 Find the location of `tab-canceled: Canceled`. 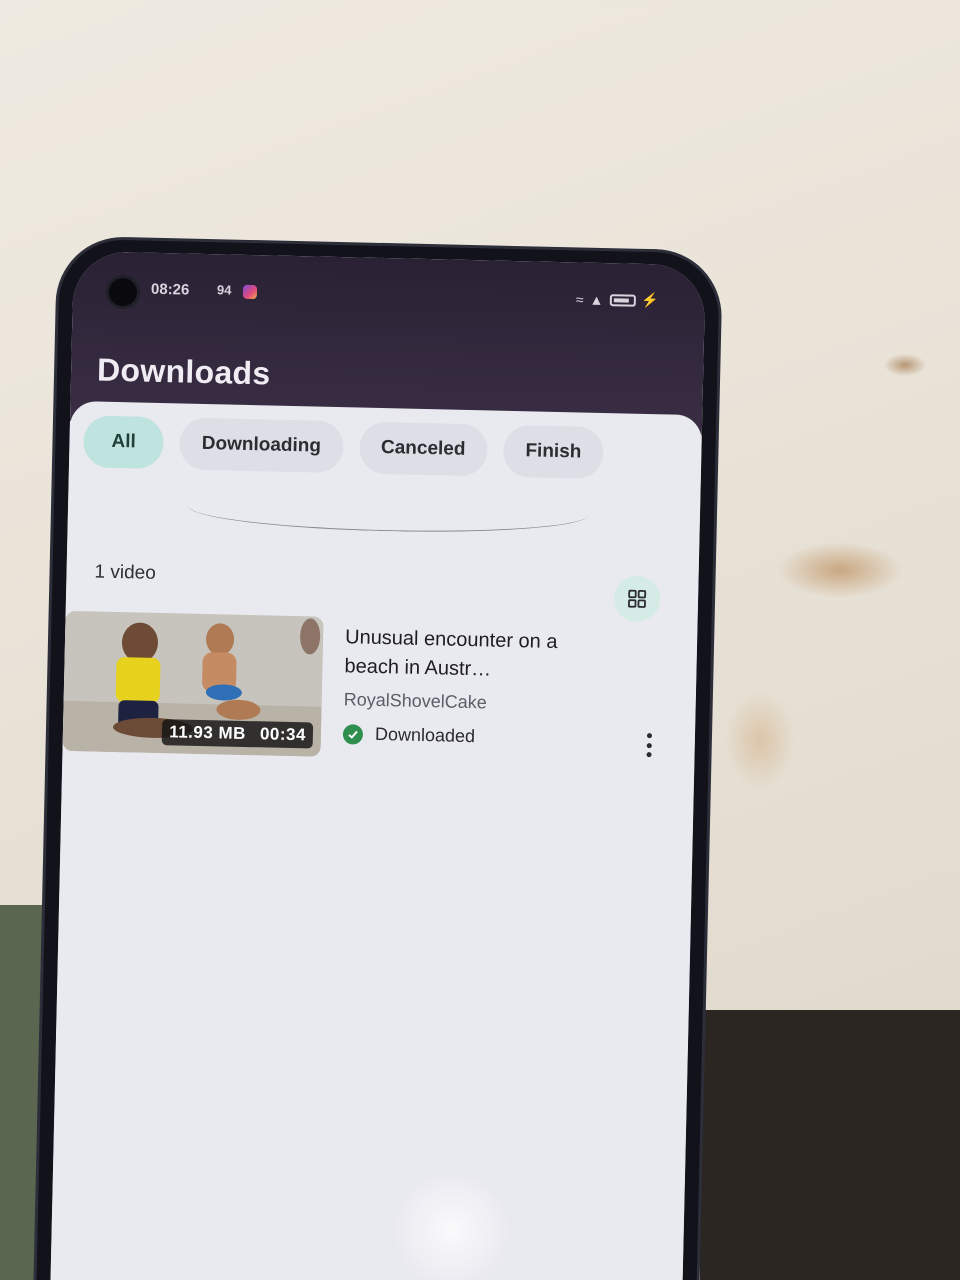

tab-canceled: Canceled is located at coordinates (423, 449).